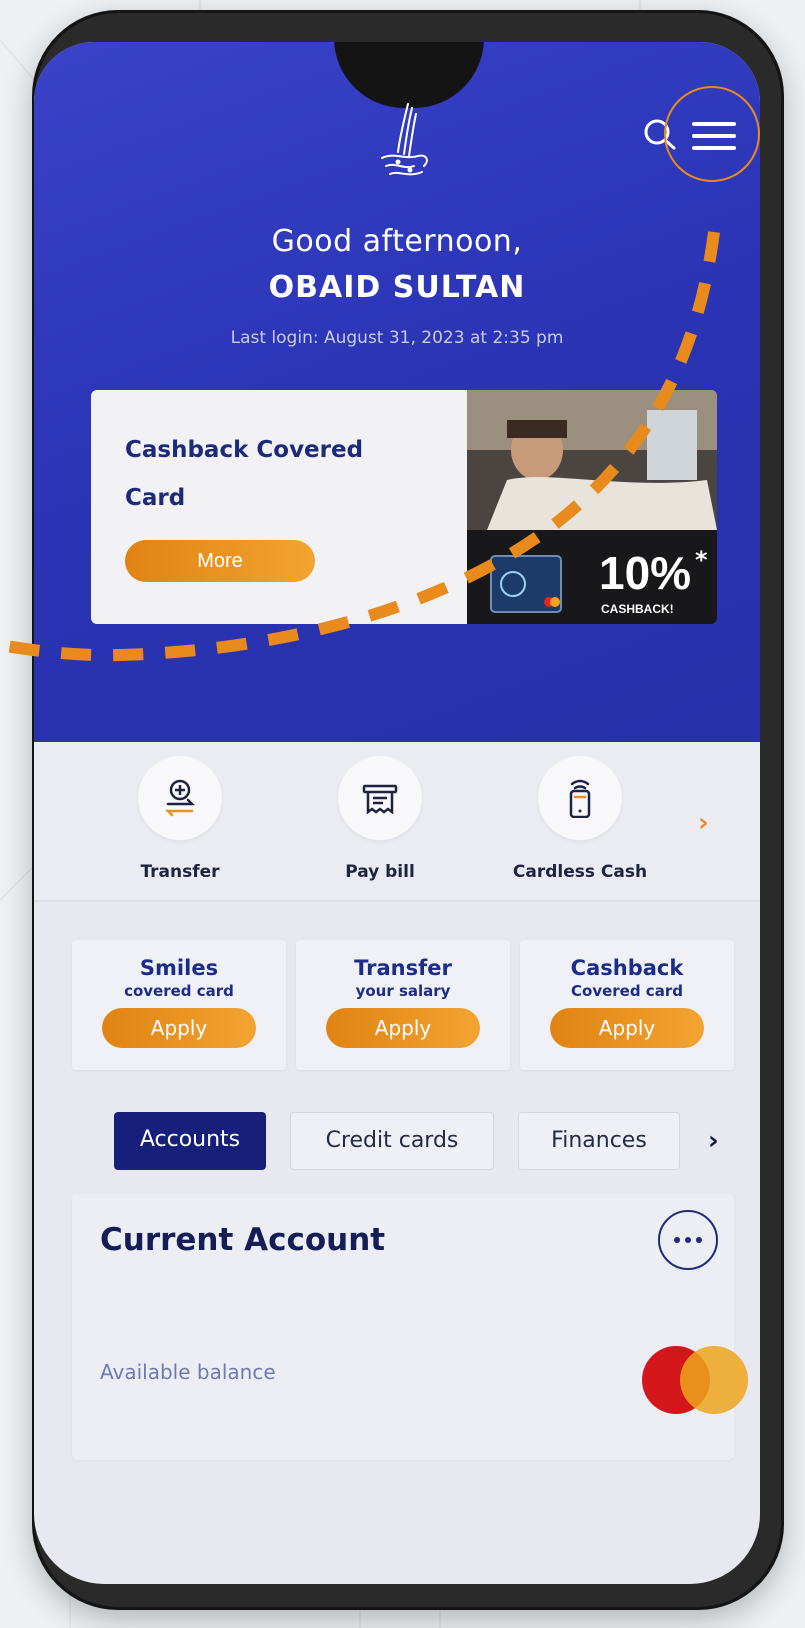 The width and height of the screenshot is (805, 1628). Describe the element at coordinates (688, 1240) in the screenshot. I see `more-options-icon` at that location.